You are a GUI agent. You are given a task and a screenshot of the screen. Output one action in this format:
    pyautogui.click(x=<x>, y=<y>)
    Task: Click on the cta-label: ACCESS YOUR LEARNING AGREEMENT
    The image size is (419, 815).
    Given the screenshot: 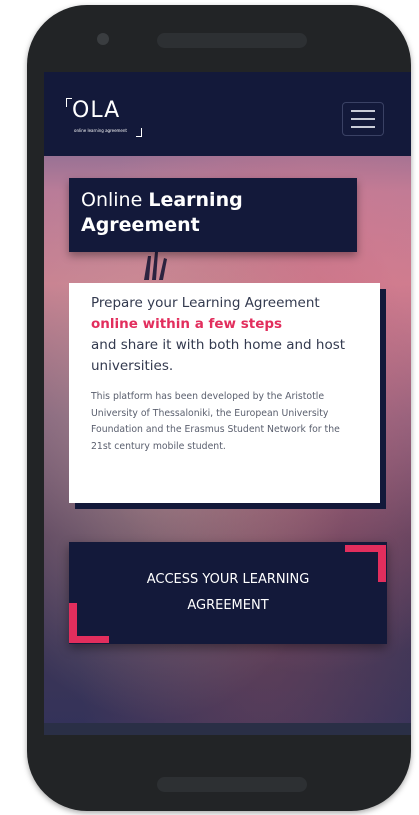 What is the action you would take?
    pyautogui.click(x=228, y=592)
    